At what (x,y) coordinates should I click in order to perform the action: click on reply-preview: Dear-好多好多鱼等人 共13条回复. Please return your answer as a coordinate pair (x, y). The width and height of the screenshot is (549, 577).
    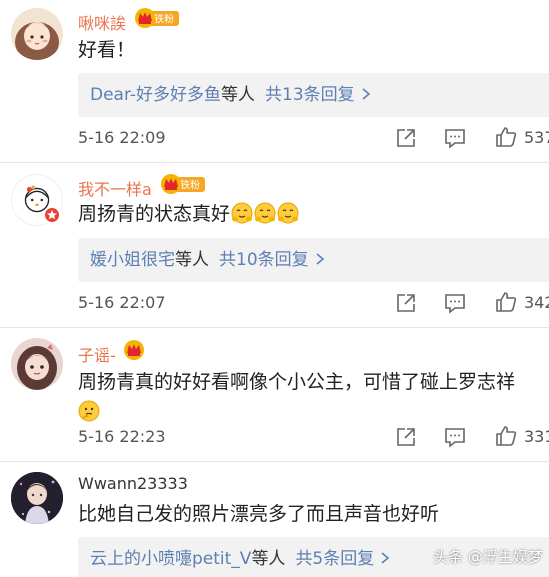
    Looking at the image, I should click on (313, 95).